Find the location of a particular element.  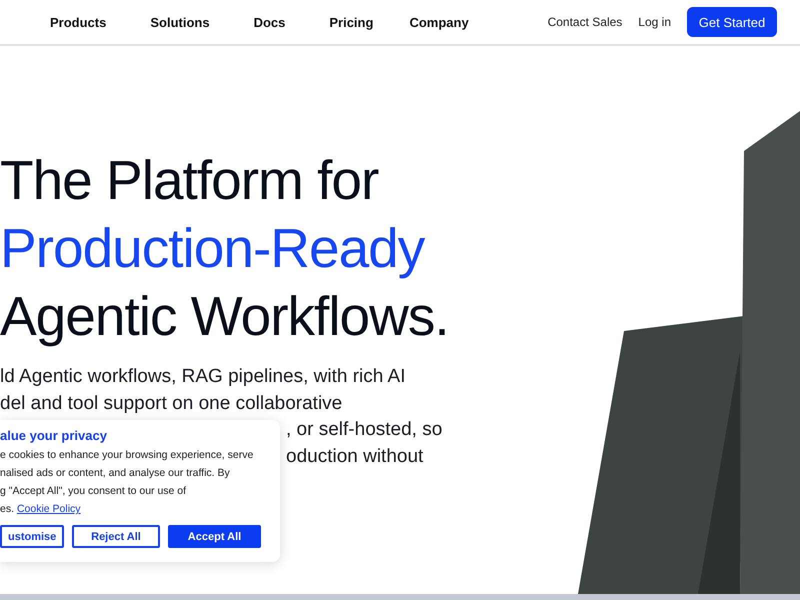

hero-heading-line: Agentic Workflows. is located at coordinates (224, 316).